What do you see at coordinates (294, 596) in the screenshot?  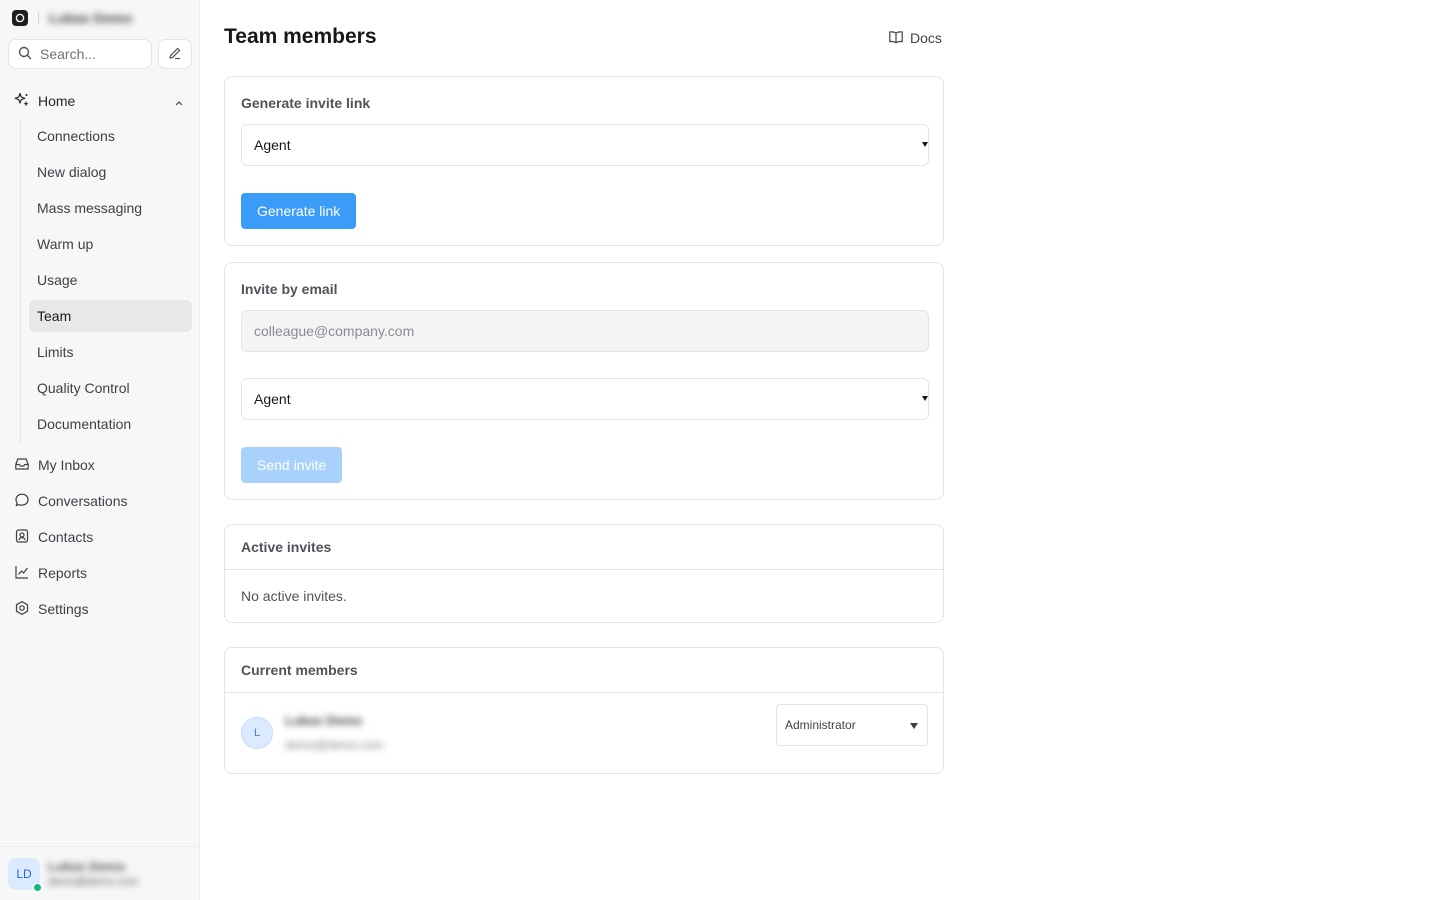 I see `empty-state-text: No active invites.` at bounding box center [294, 596].